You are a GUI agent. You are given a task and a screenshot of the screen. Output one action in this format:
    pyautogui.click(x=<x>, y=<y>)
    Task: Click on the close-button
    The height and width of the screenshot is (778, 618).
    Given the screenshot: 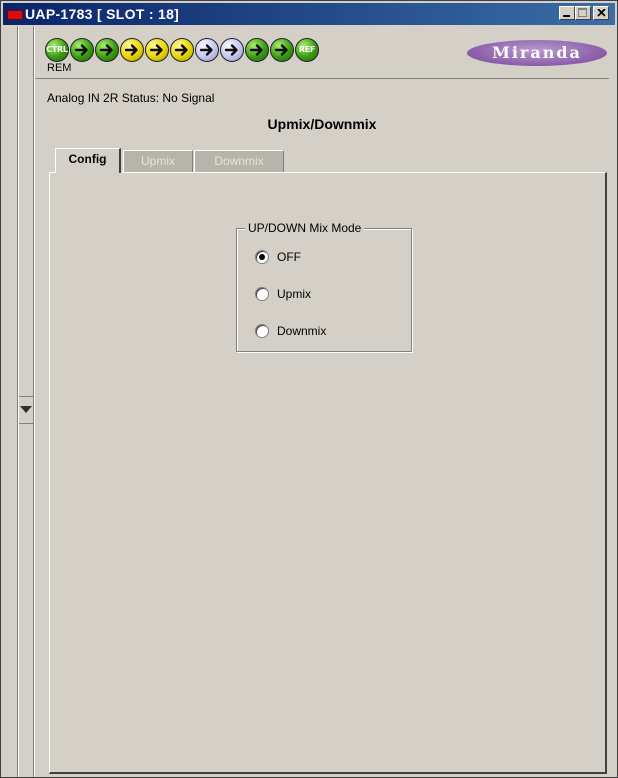 What is the action you would take?
    pyautogui.click(x=601, y=13)
    